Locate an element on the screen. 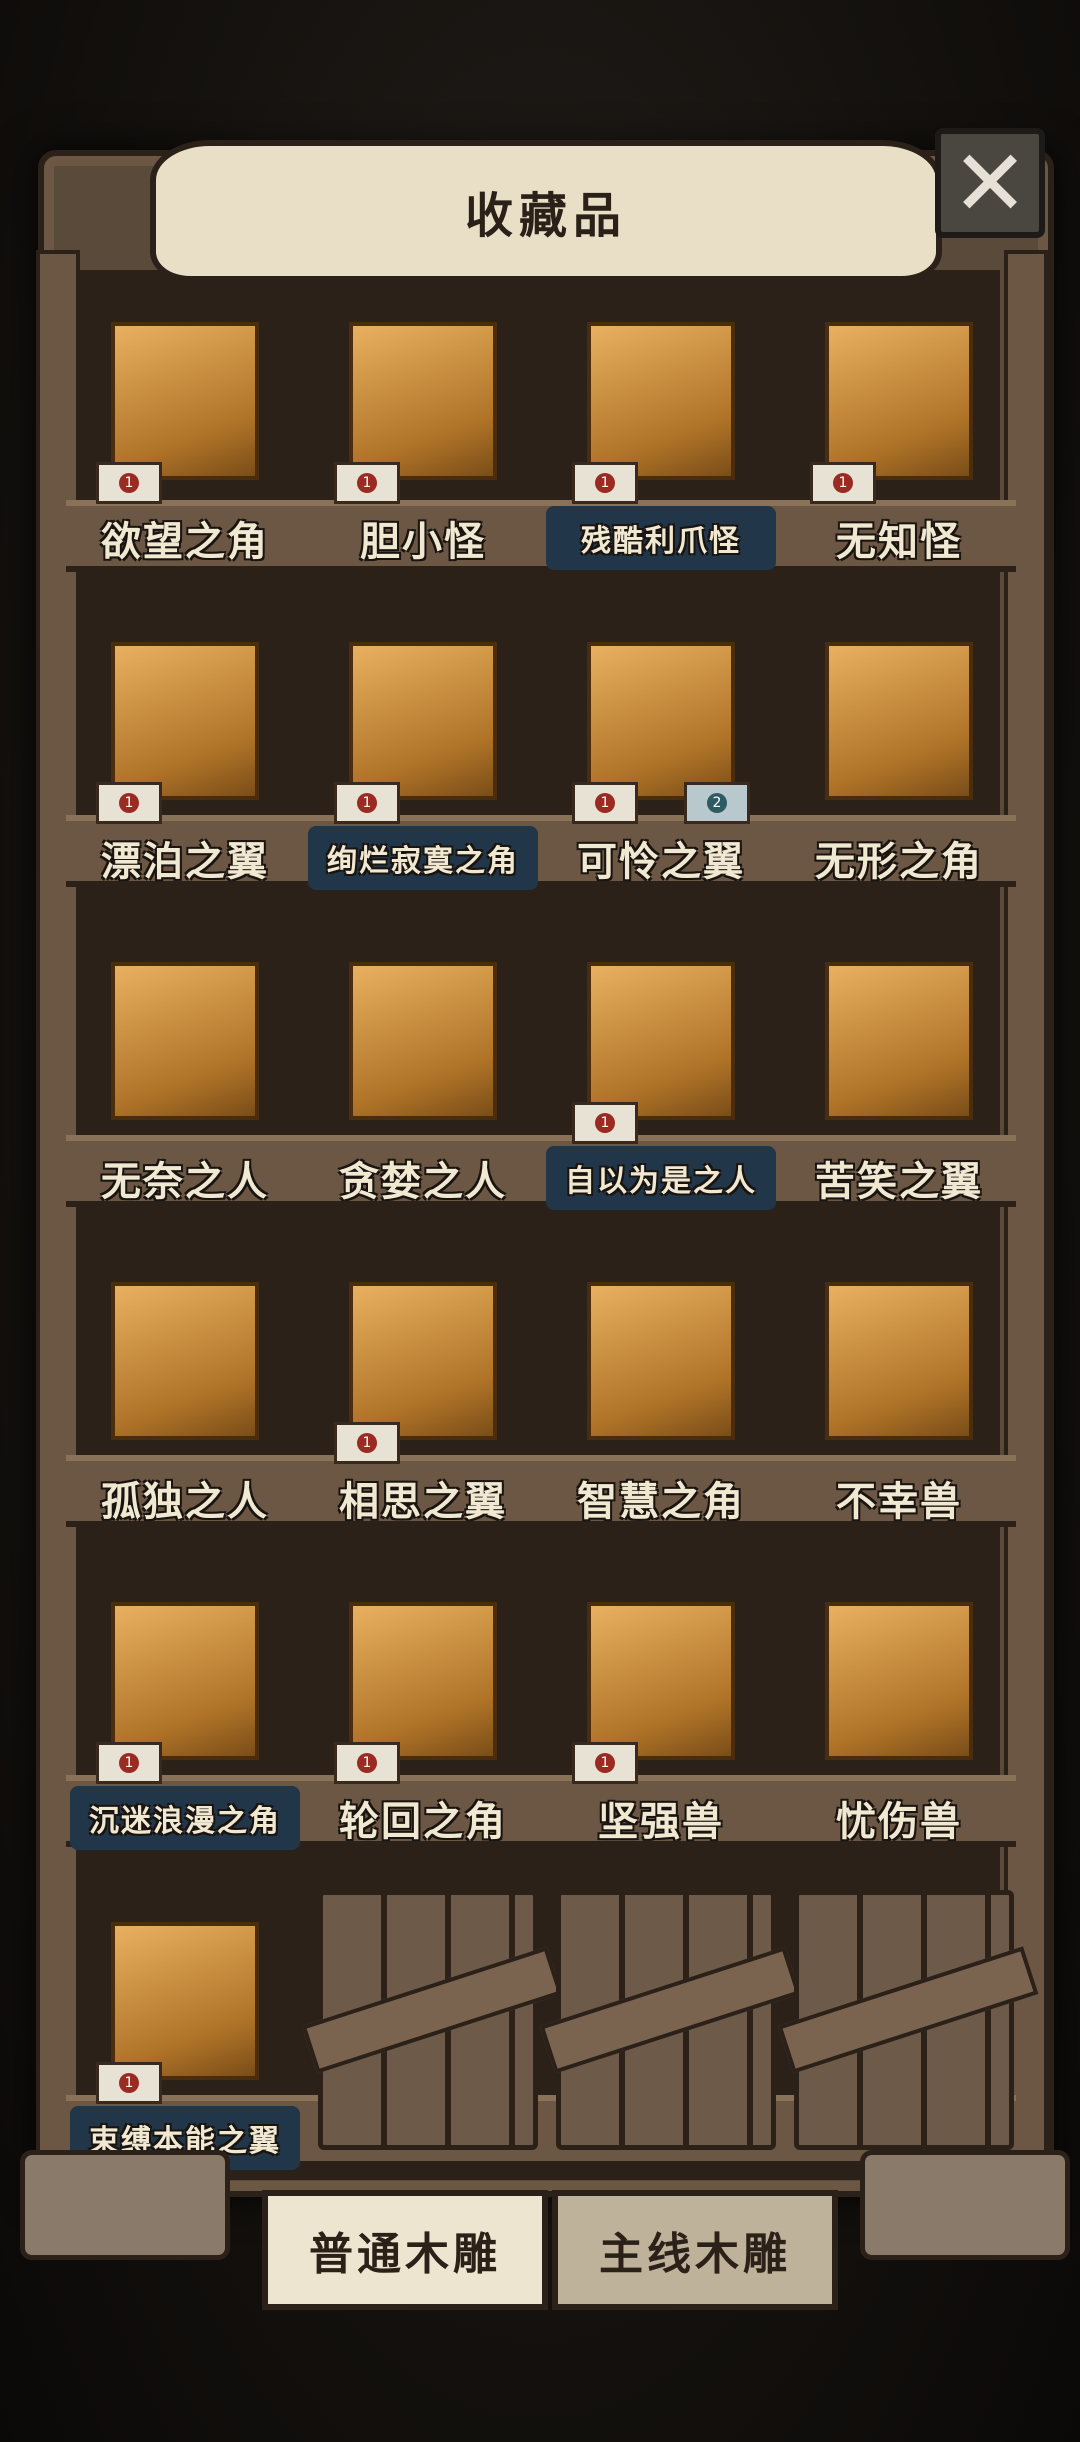  collection-item: 1 束缚本能之翼 is located at coordinates (185, 2025).